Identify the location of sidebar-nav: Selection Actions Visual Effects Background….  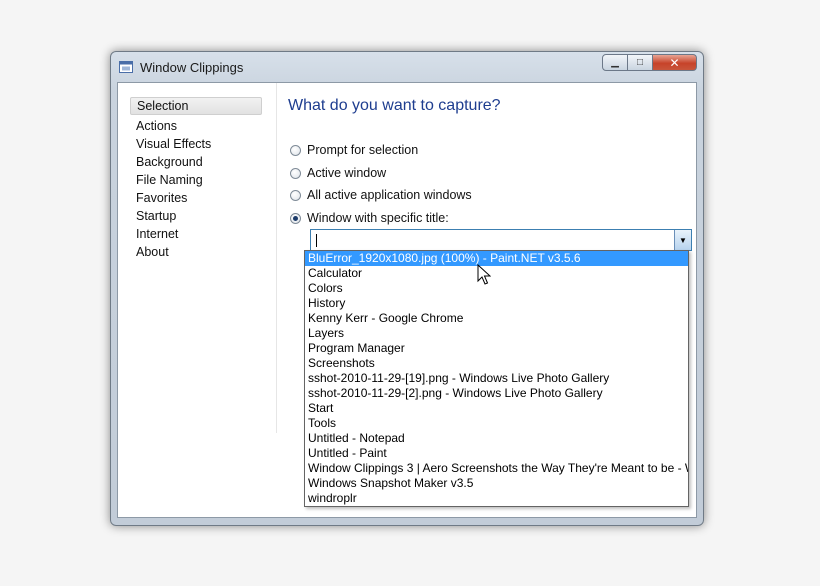
(196, 179).